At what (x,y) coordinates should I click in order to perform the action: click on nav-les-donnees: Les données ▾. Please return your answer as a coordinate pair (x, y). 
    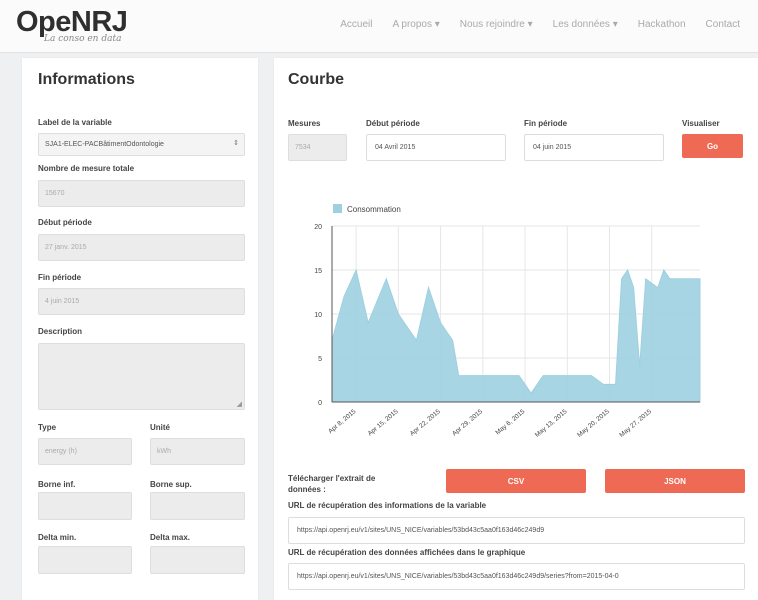
    Looking at the image, I should click on (585, 24).